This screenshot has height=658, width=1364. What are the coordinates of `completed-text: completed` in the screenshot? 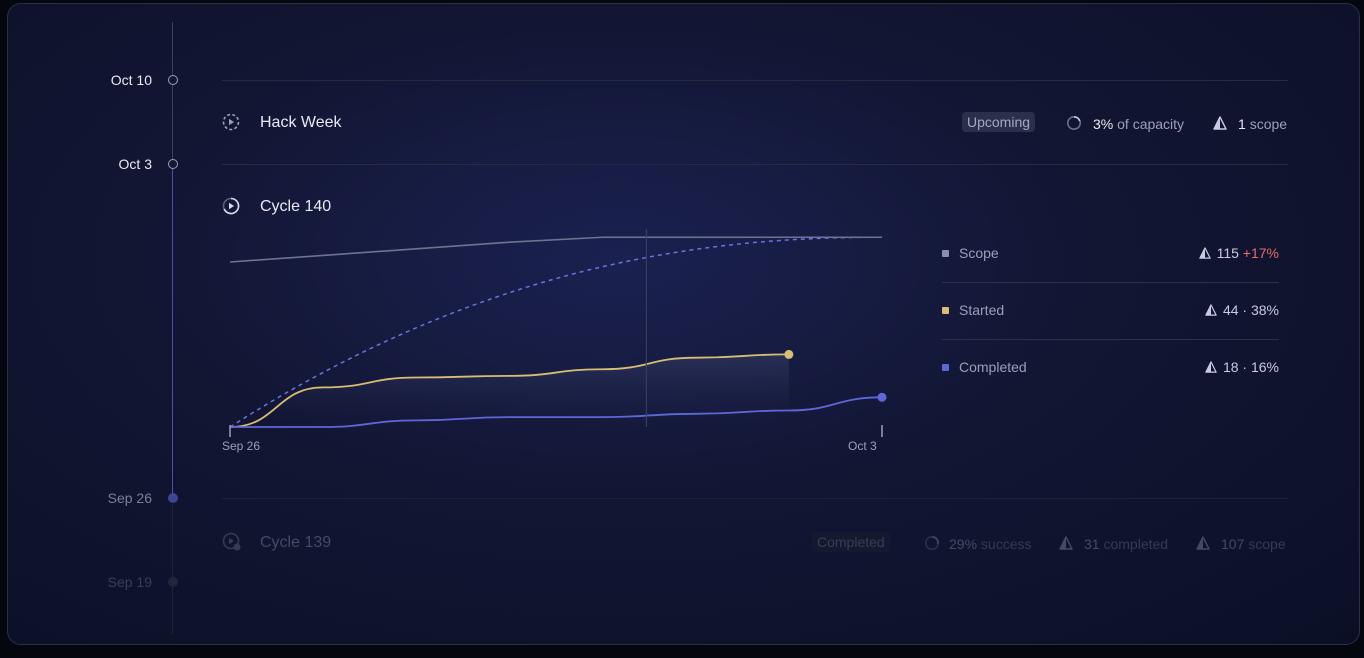 It's located at (1136, 544).